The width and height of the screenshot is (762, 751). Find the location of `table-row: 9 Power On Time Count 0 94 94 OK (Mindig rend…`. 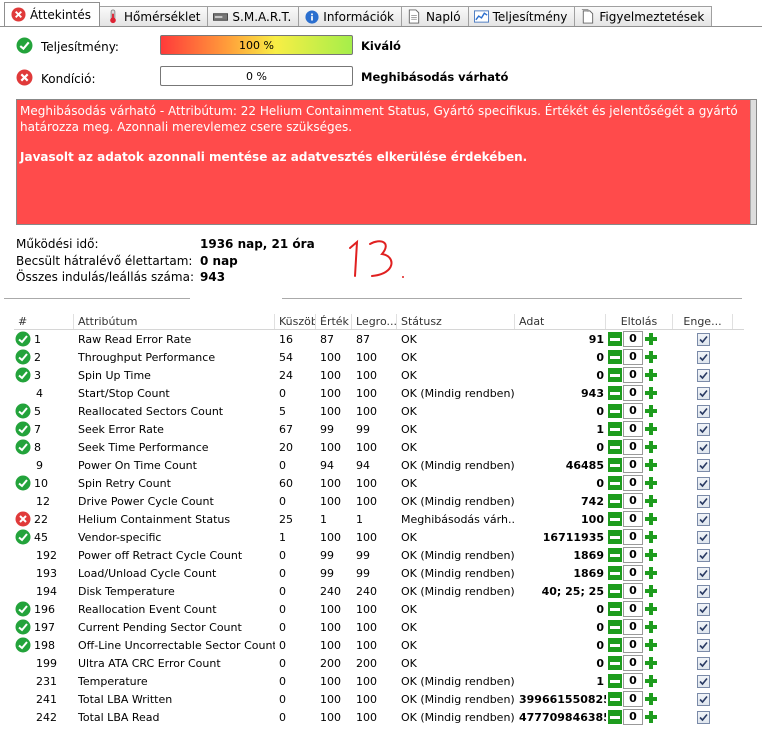

table-row: 9 Power On Time Count 0 94 94 OK (Mindig rend… is located at coordinates (379, 465).